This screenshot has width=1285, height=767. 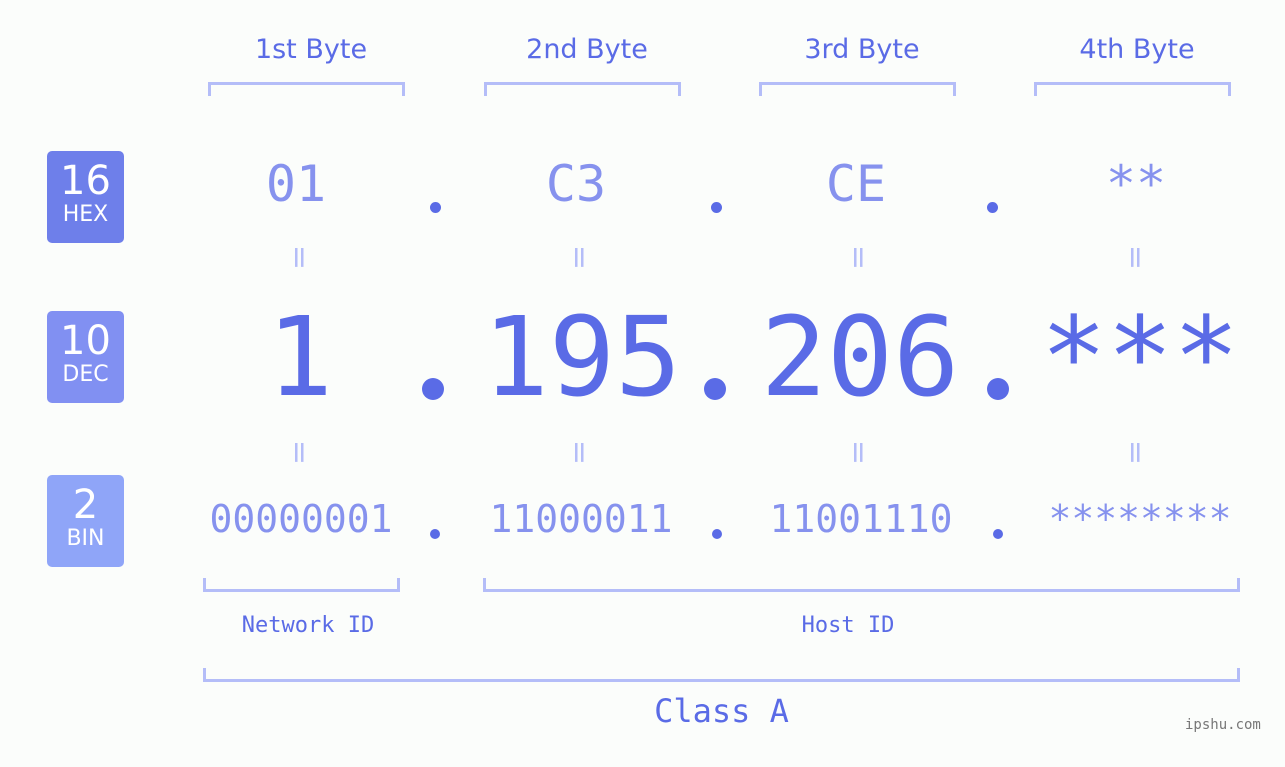 What do you see at coordinates (1223, 725) in the screenshot?
I see `watermark: ipshu.com` at bounding box center [1223, 725].